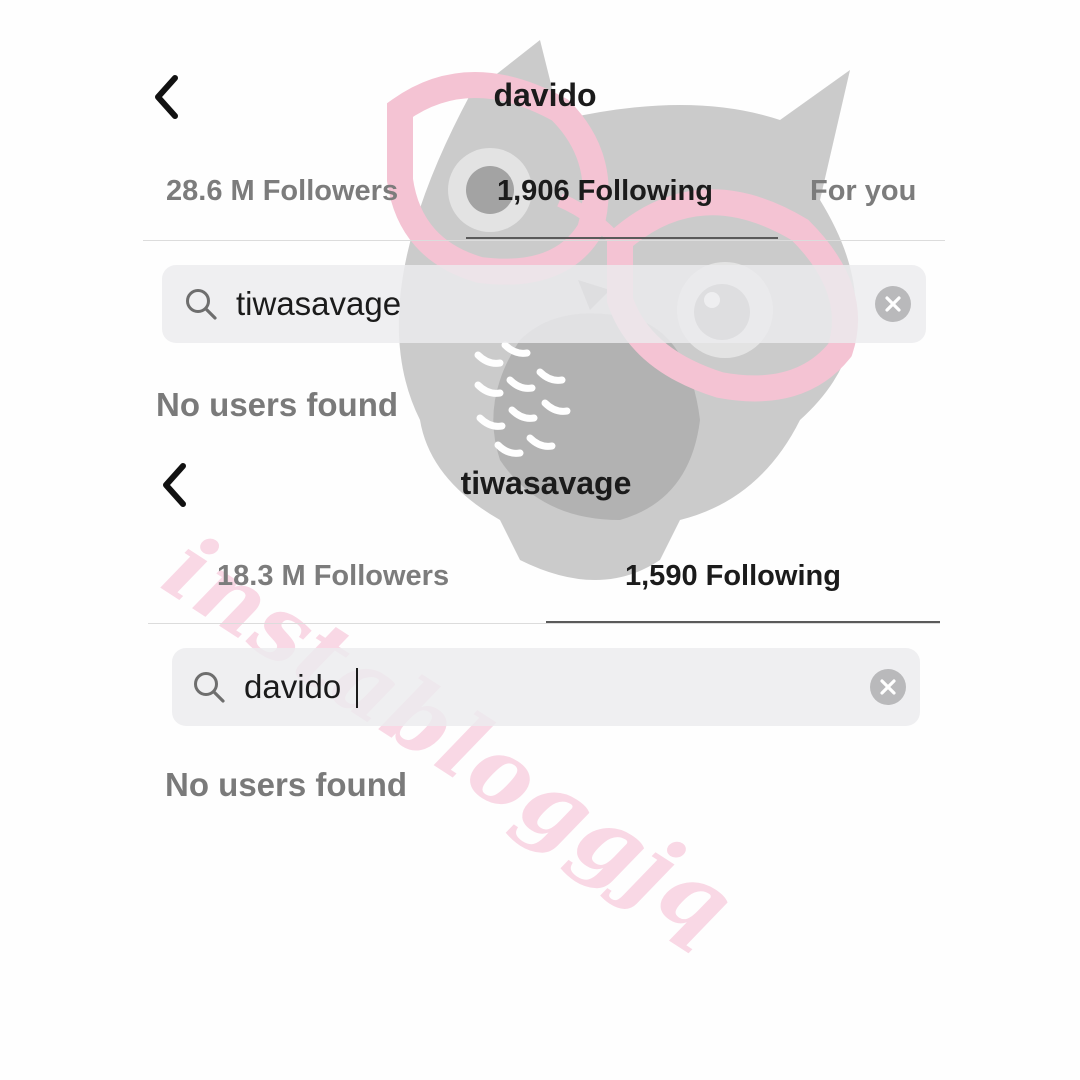 This screenshot has width=1080, height=1080. Describe the element at coordinates (282, 191) in the screenshot. I see `tab-followers: 28.6 M Followers` at that location.